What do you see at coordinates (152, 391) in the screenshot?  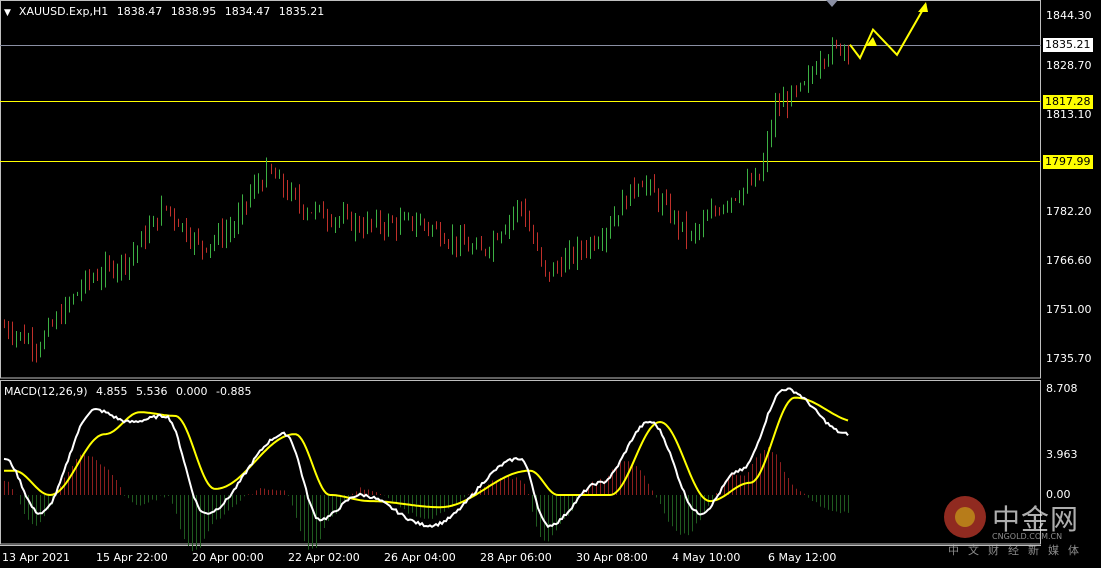 I see `macd-value-2: 5.536` at bounding box center [152, 391].